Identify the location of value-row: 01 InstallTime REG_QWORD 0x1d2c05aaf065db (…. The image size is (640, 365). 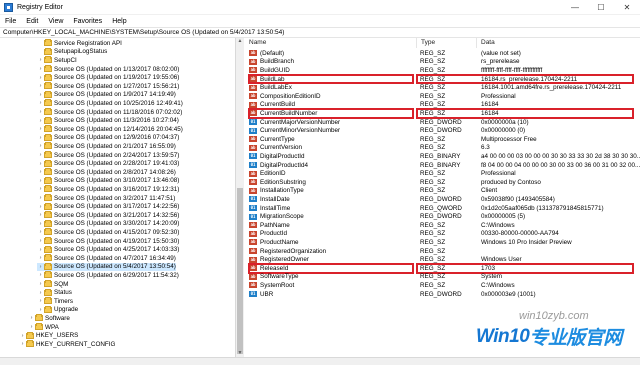
(442, 208).